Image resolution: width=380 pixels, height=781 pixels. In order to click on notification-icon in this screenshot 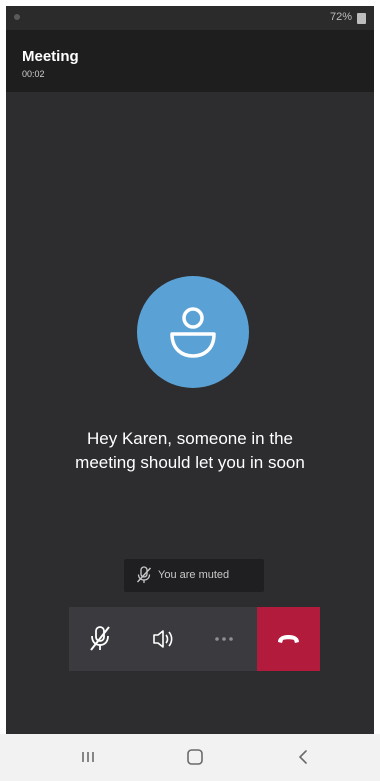, I will do `click(17, 17)`.